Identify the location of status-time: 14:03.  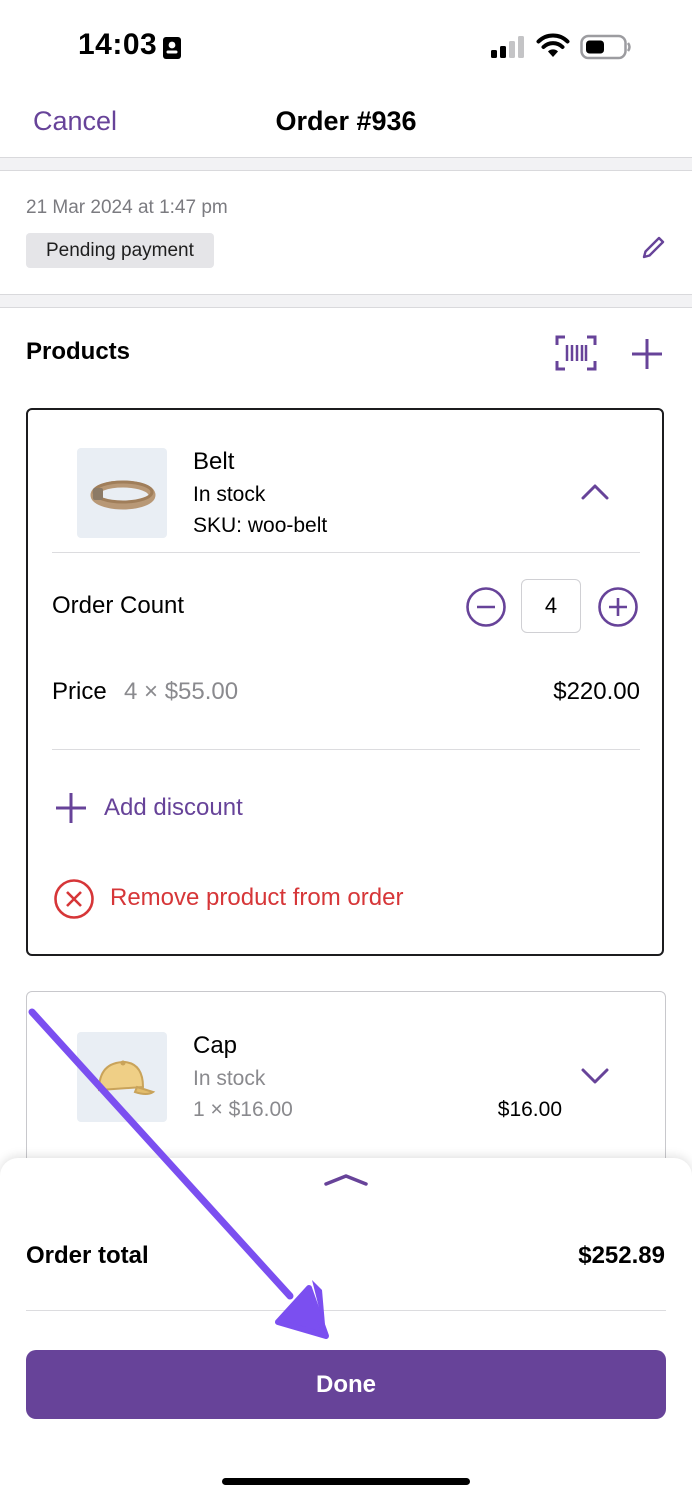
(118, 44).